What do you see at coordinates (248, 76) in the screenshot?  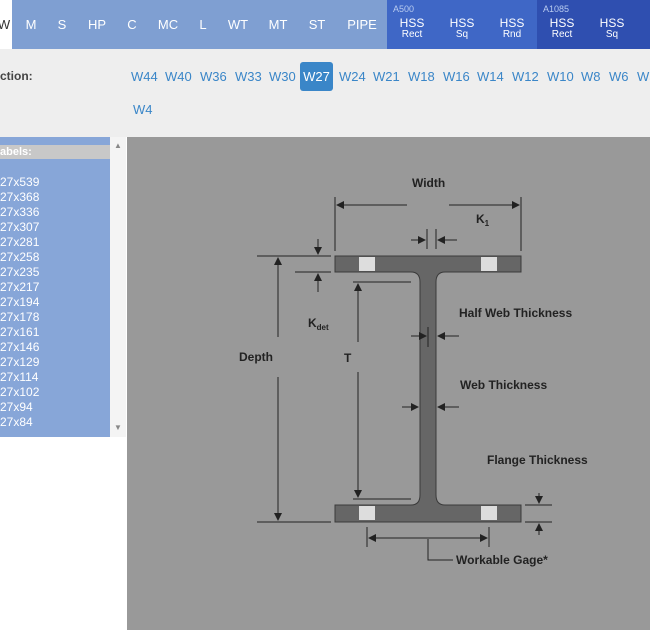 I see `size-w33: W33` at bounding box center [248, 76].